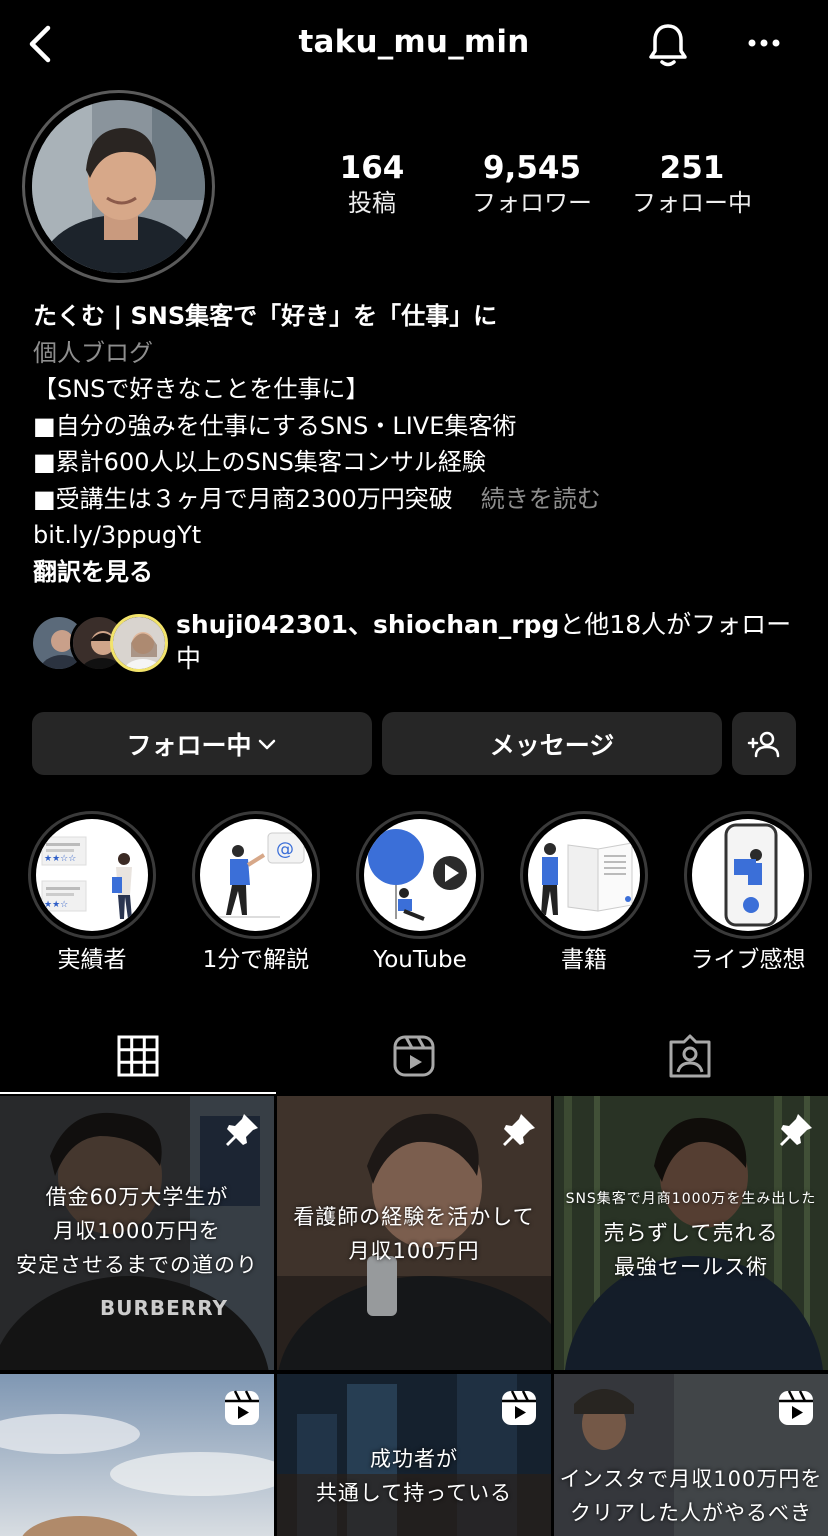  I want to click on highlight-cover: @, so click(257, 875).